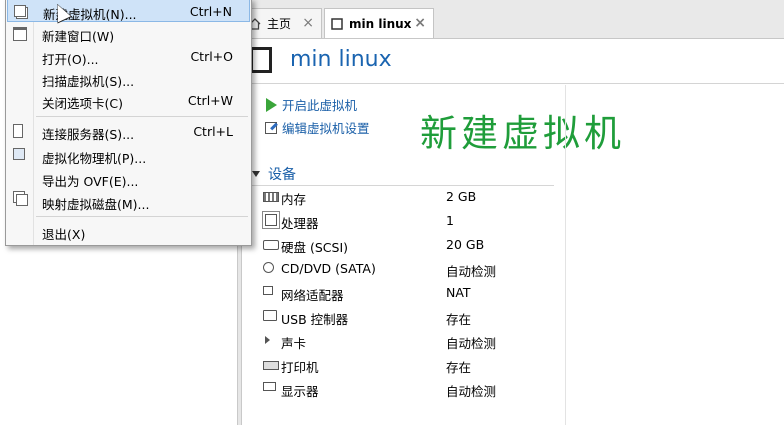 The height and width of the screenshot is (425, 784). I want to click on tab-home-label: 主页, so click(279, 24).